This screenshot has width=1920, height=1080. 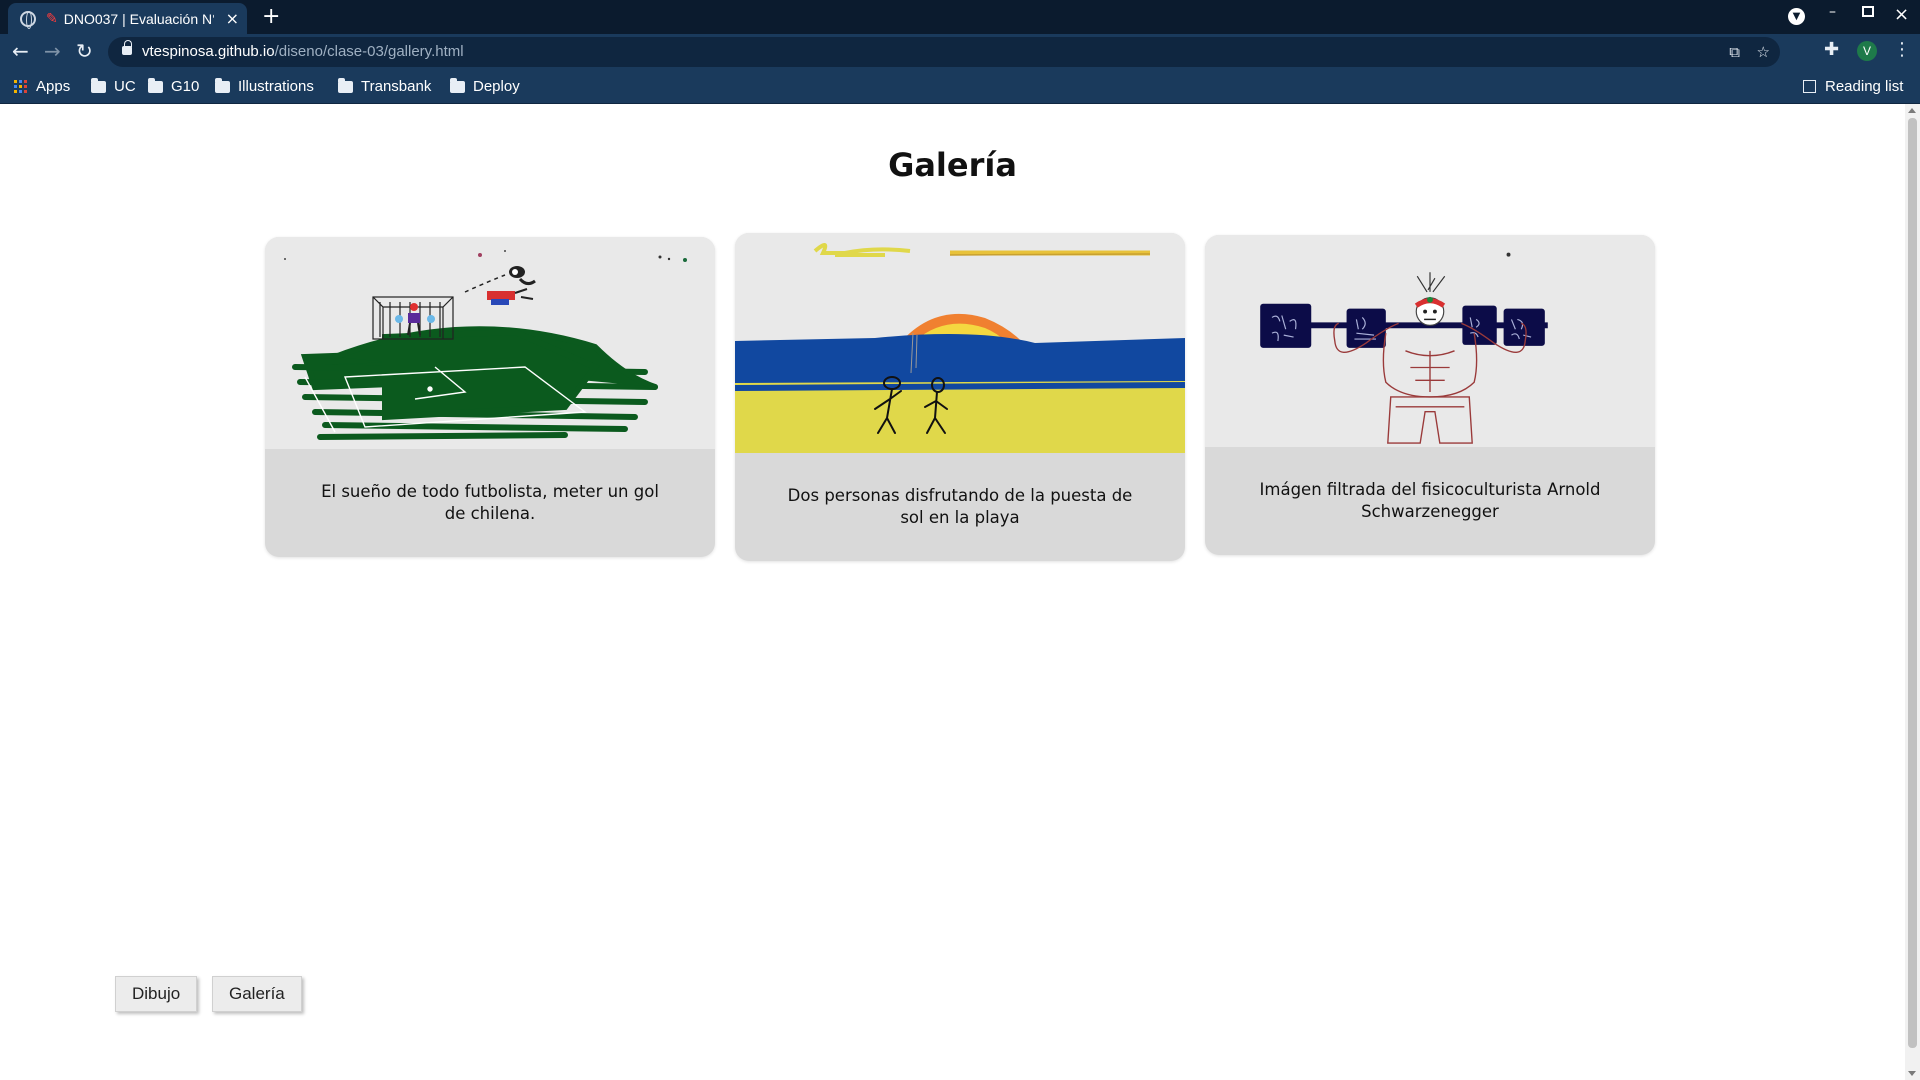 I want to click on active-tab: ✎ DNO037 | Evaluación N° ×, so click(x=127, y=18).